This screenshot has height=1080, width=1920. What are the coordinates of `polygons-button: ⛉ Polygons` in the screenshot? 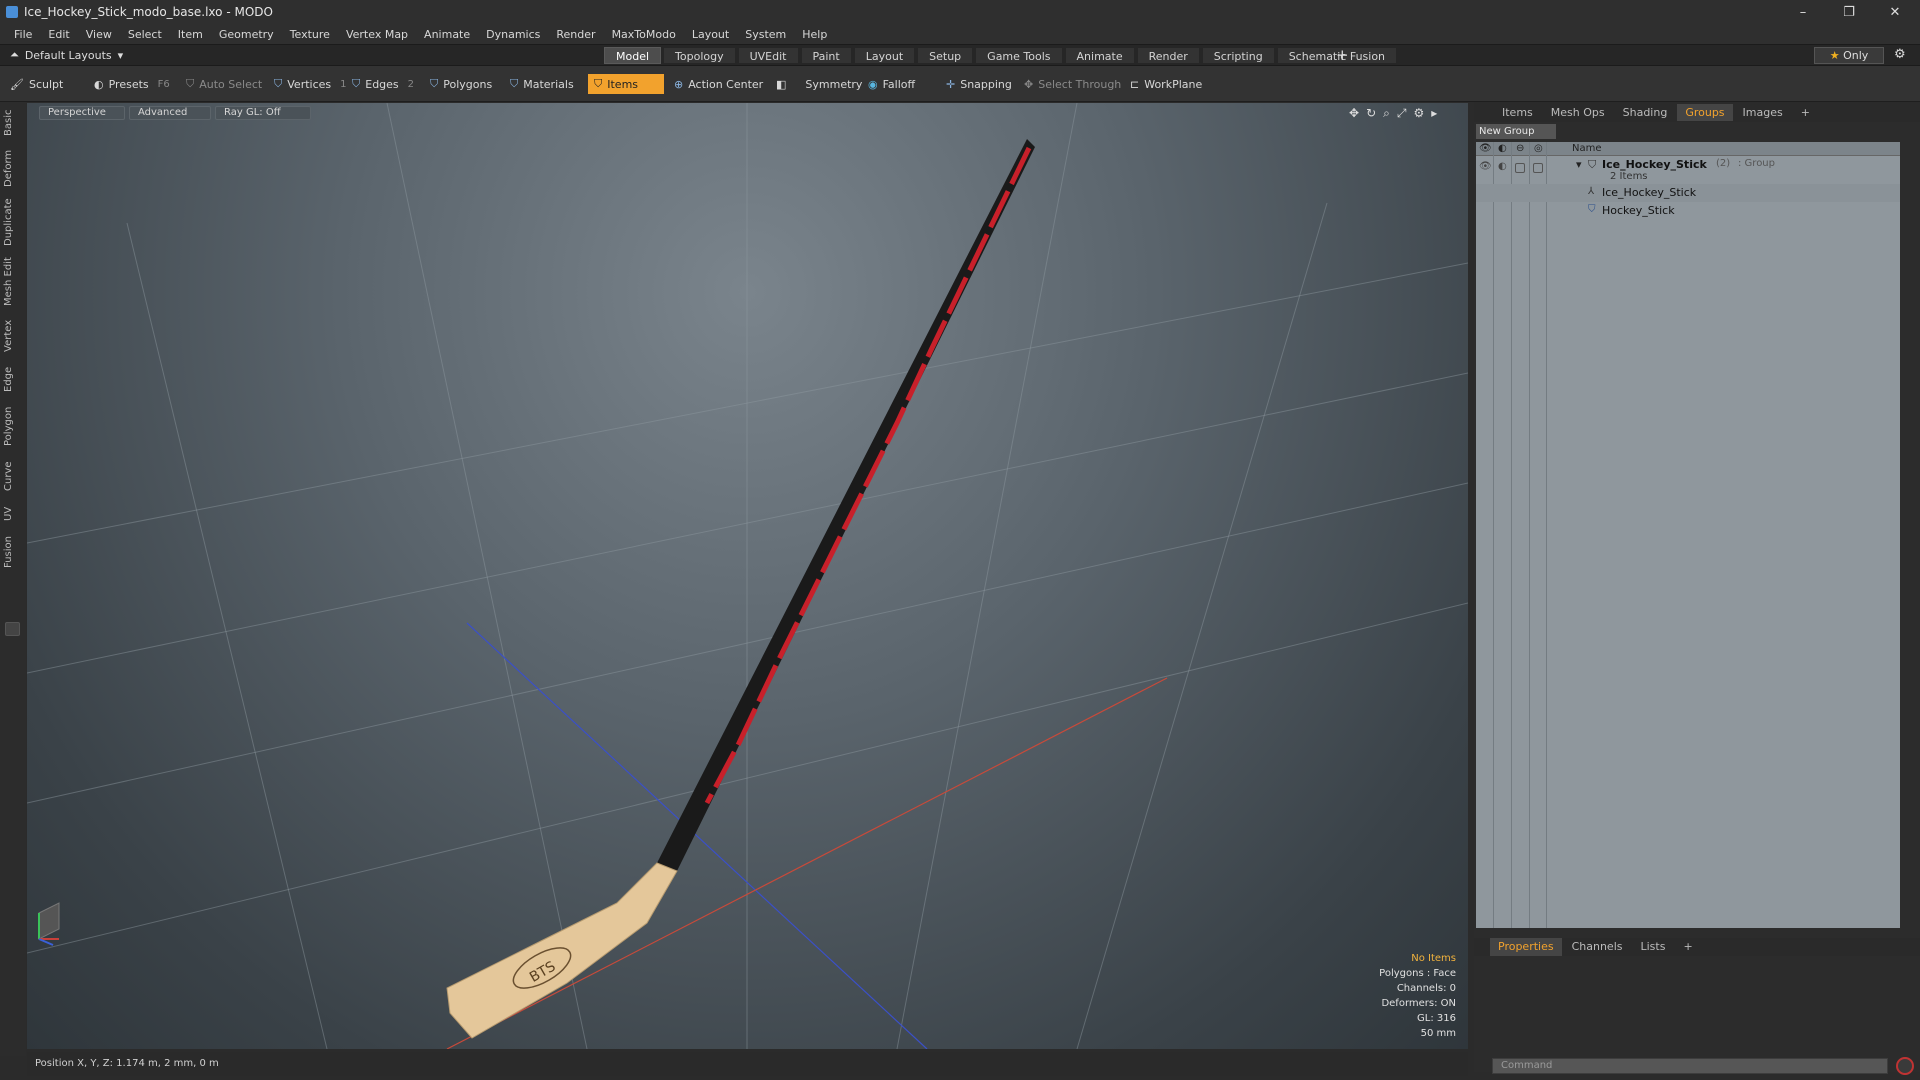 It's located at (461, 84).